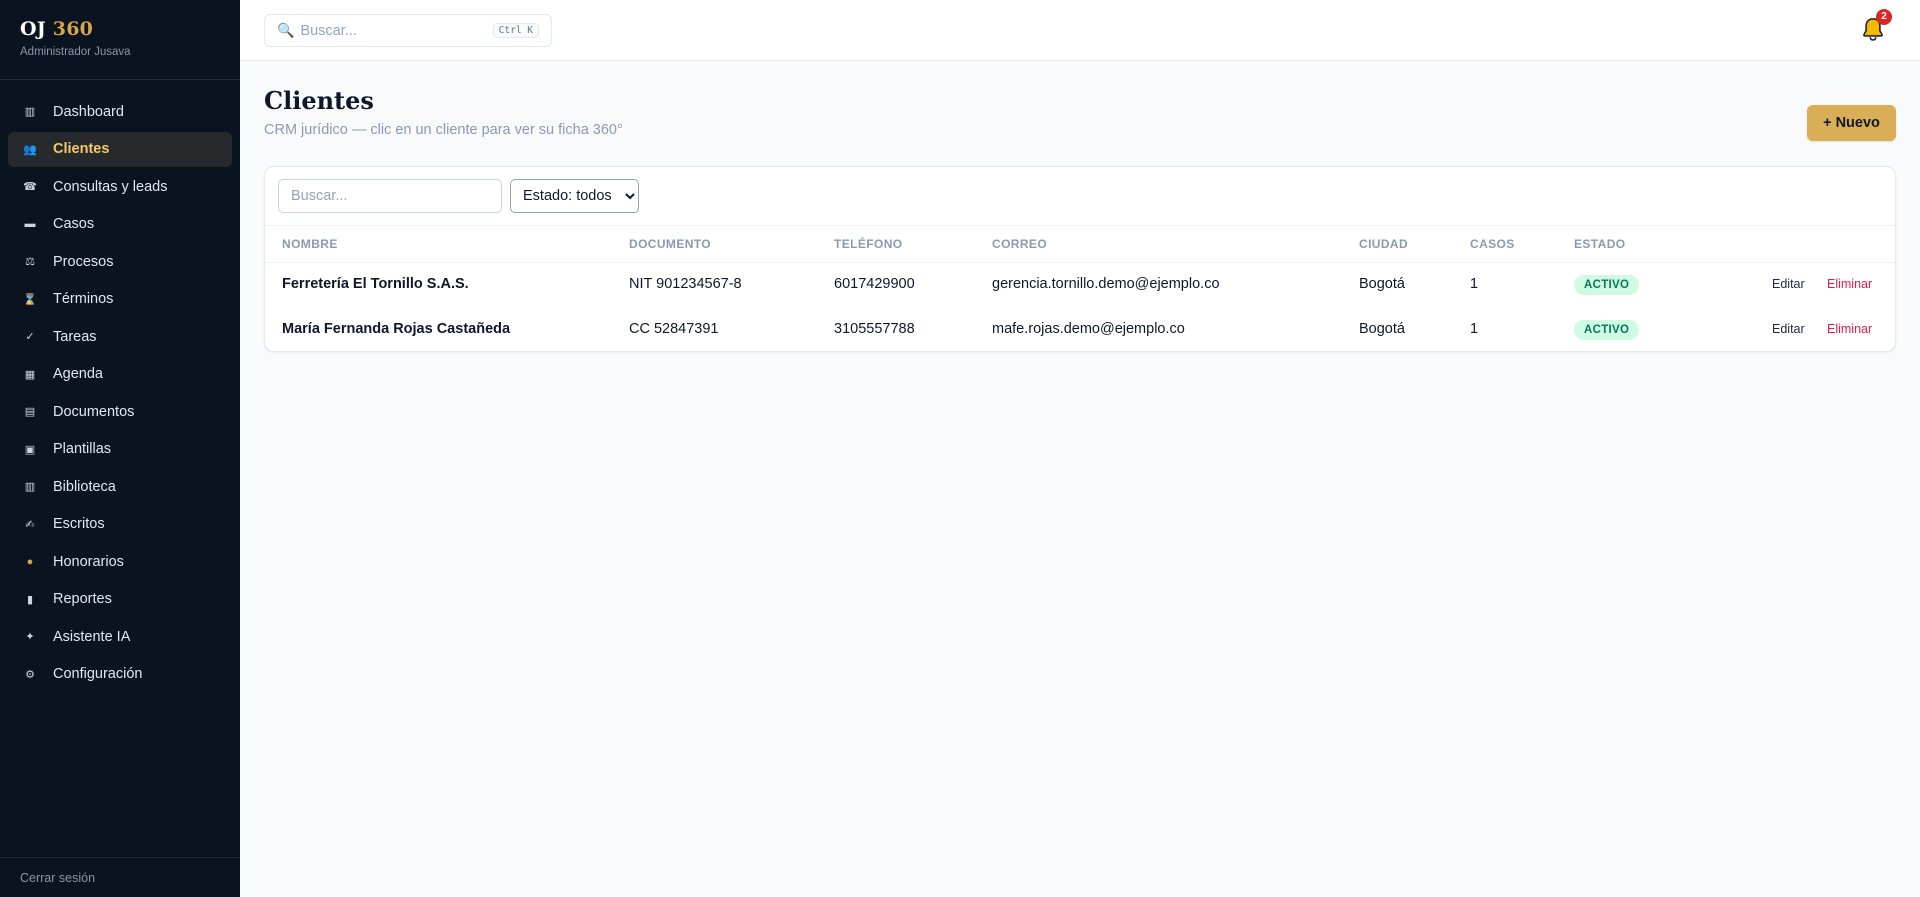 The height and width of the screenshot is (897, 1920). I want to click on money-bag-icon: ●, so click(30, 561).